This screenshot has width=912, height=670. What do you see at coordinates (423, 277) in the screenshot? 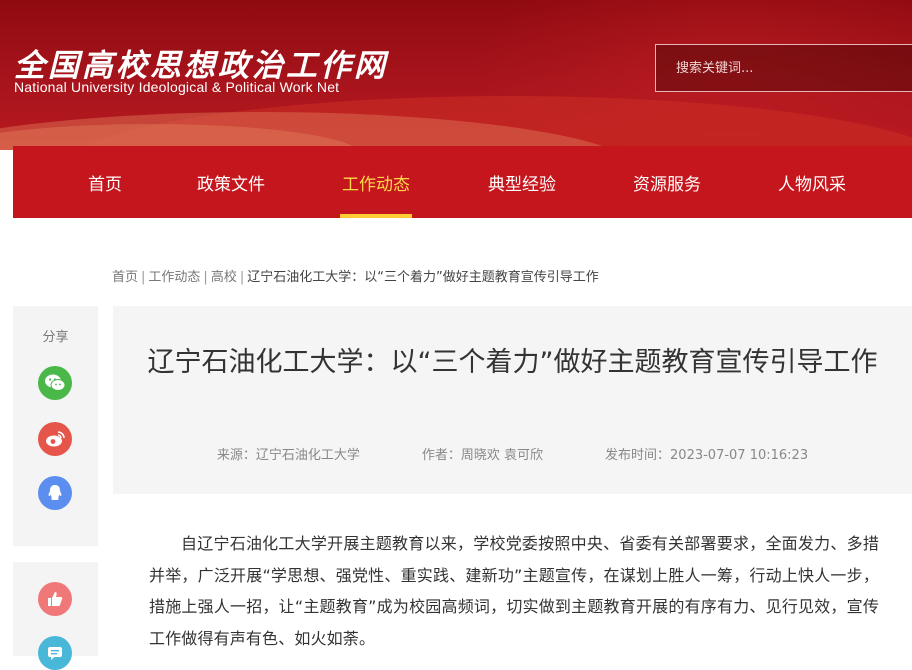
I see `breadcrumb-current: 辽宁石油化工大学：以“三个着力”做好主题教育宣传引导工作` at bounding box center [423, 277].